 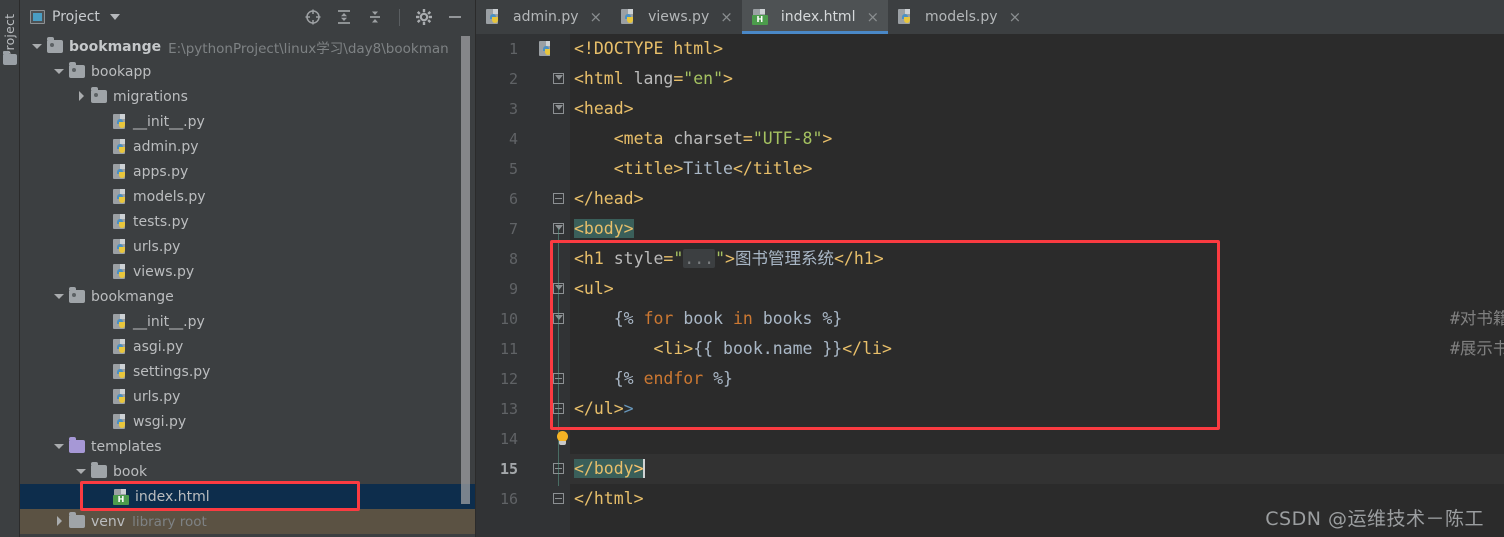 What do you see at coordinates (1037, 199) in the screenshot?
I see `code-line: </head>` at bounding box center [1037, 199].